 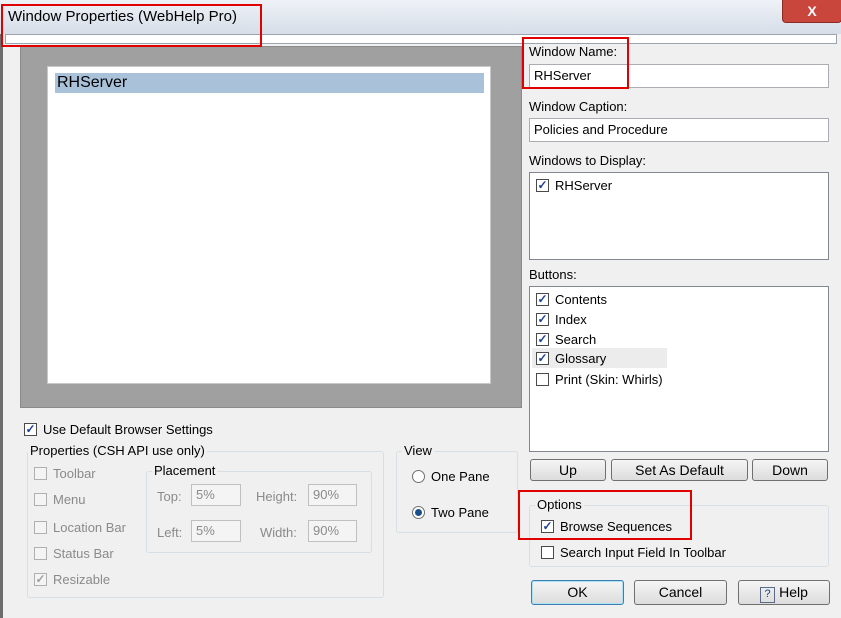 What do you see at coordinates (559, 504) in the screenshot?
I see `options-title: Options` at bounding box center [559, 504].